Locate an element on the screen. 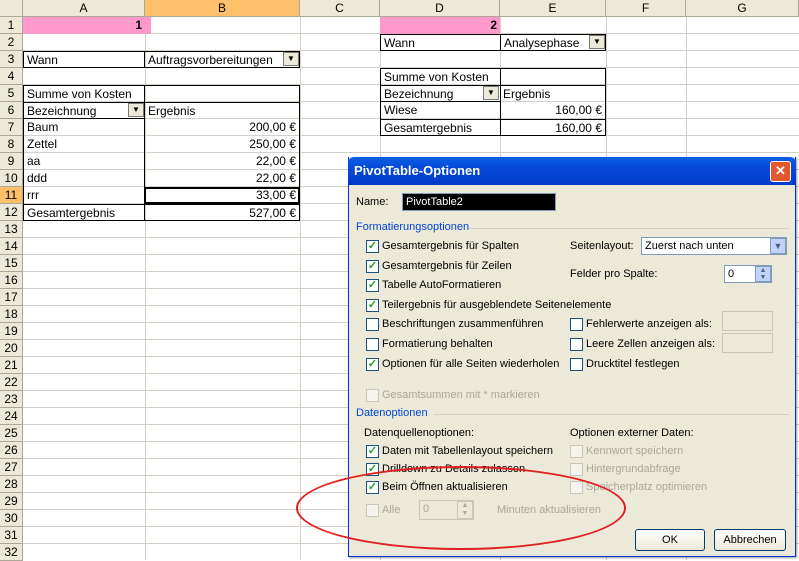 The height and width of the screenshot is (561, 799). row-header-1: 1 is located at coordinates (11, 25).